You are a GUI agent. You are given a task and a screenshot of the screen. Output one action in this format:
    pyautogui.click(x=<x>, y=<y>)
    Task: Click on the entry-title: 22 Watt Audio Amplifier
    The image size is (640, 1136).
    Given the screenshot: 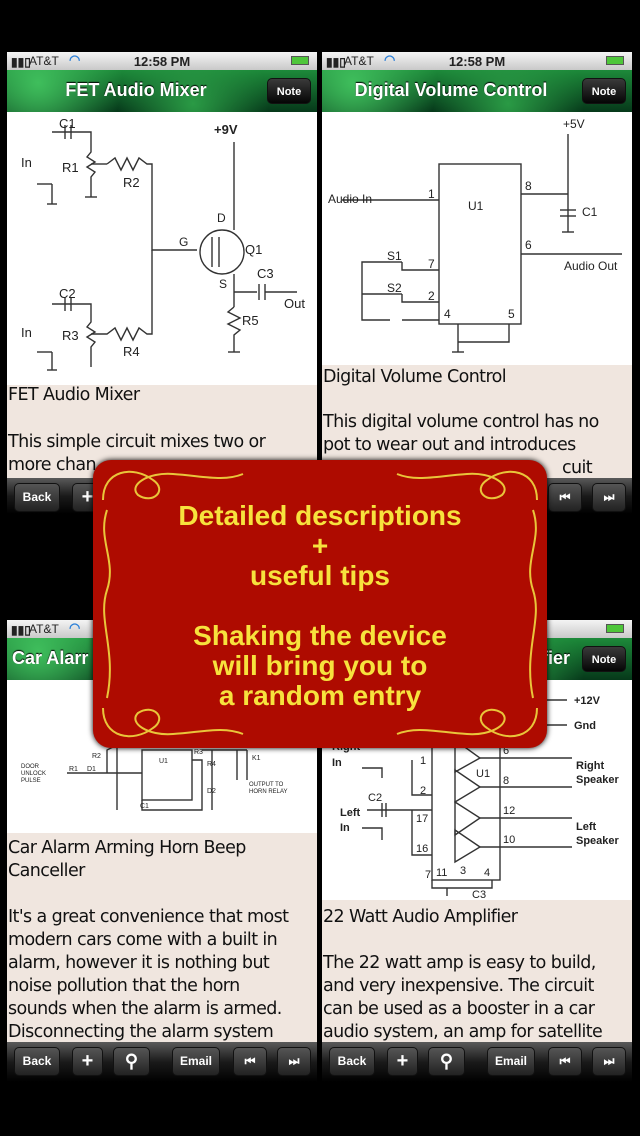 What is the action you would take?
    pyautogui.click(x=420, y=917)
    